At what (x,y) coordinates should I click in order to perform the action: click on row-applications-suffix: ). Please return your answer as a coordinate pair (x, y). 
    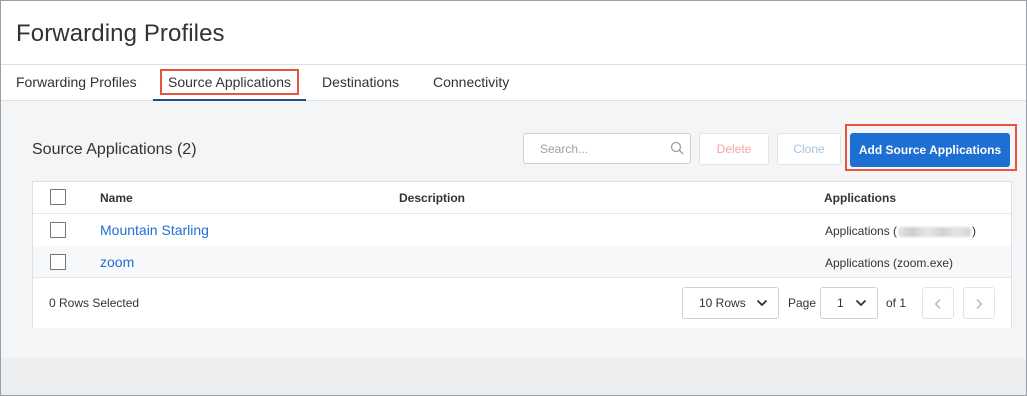
    Looking at the image, I should click on (974, 231).